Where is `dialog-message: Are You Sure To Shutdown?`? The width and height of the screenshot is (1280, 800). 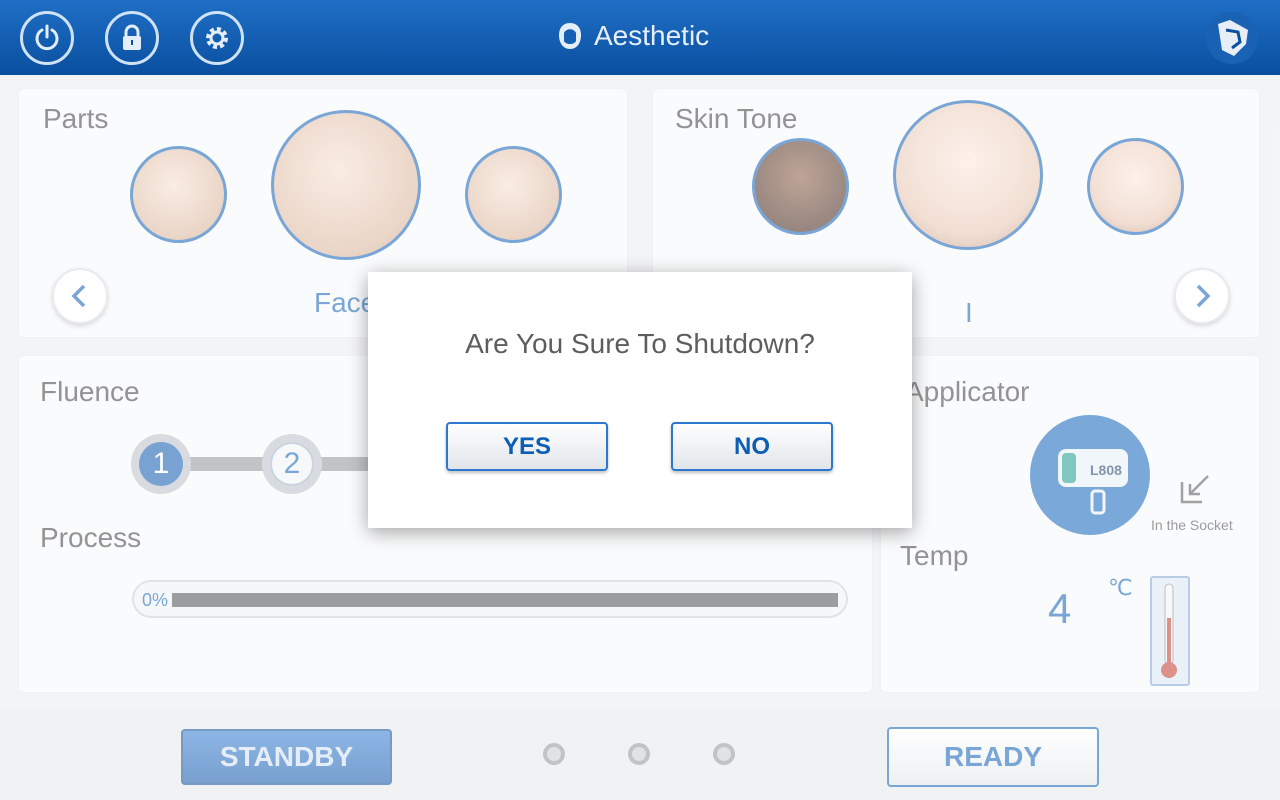
dialog-message: Are You Sure To Shutdown? is located at coordinates (640, 343).